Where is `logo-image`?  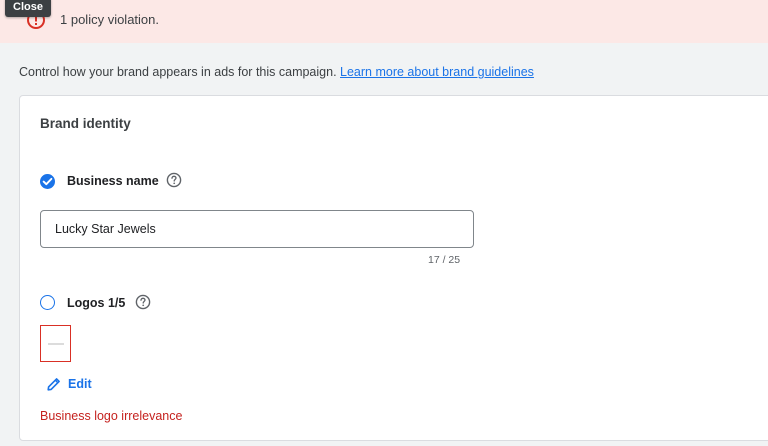
logo-image is located at coordinates (56, 344).